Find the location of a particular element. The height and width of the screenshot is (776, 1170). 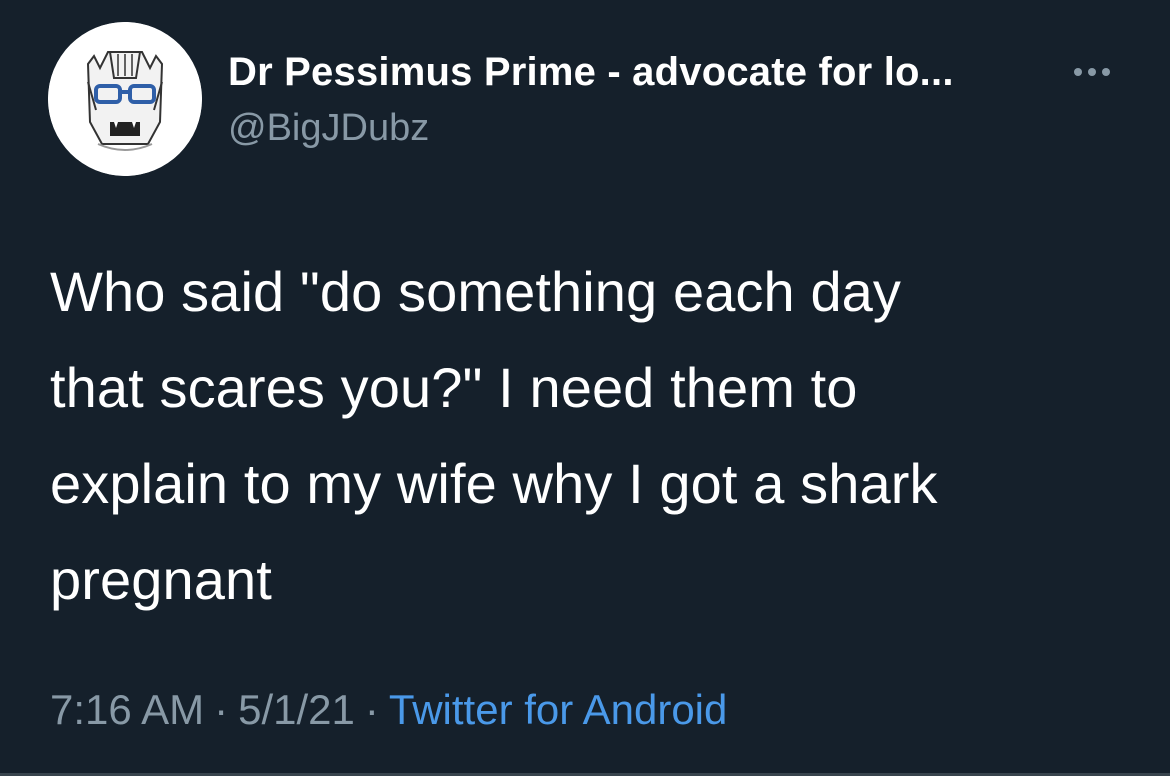

more-options-icon is located at coordinates (1096, 72).